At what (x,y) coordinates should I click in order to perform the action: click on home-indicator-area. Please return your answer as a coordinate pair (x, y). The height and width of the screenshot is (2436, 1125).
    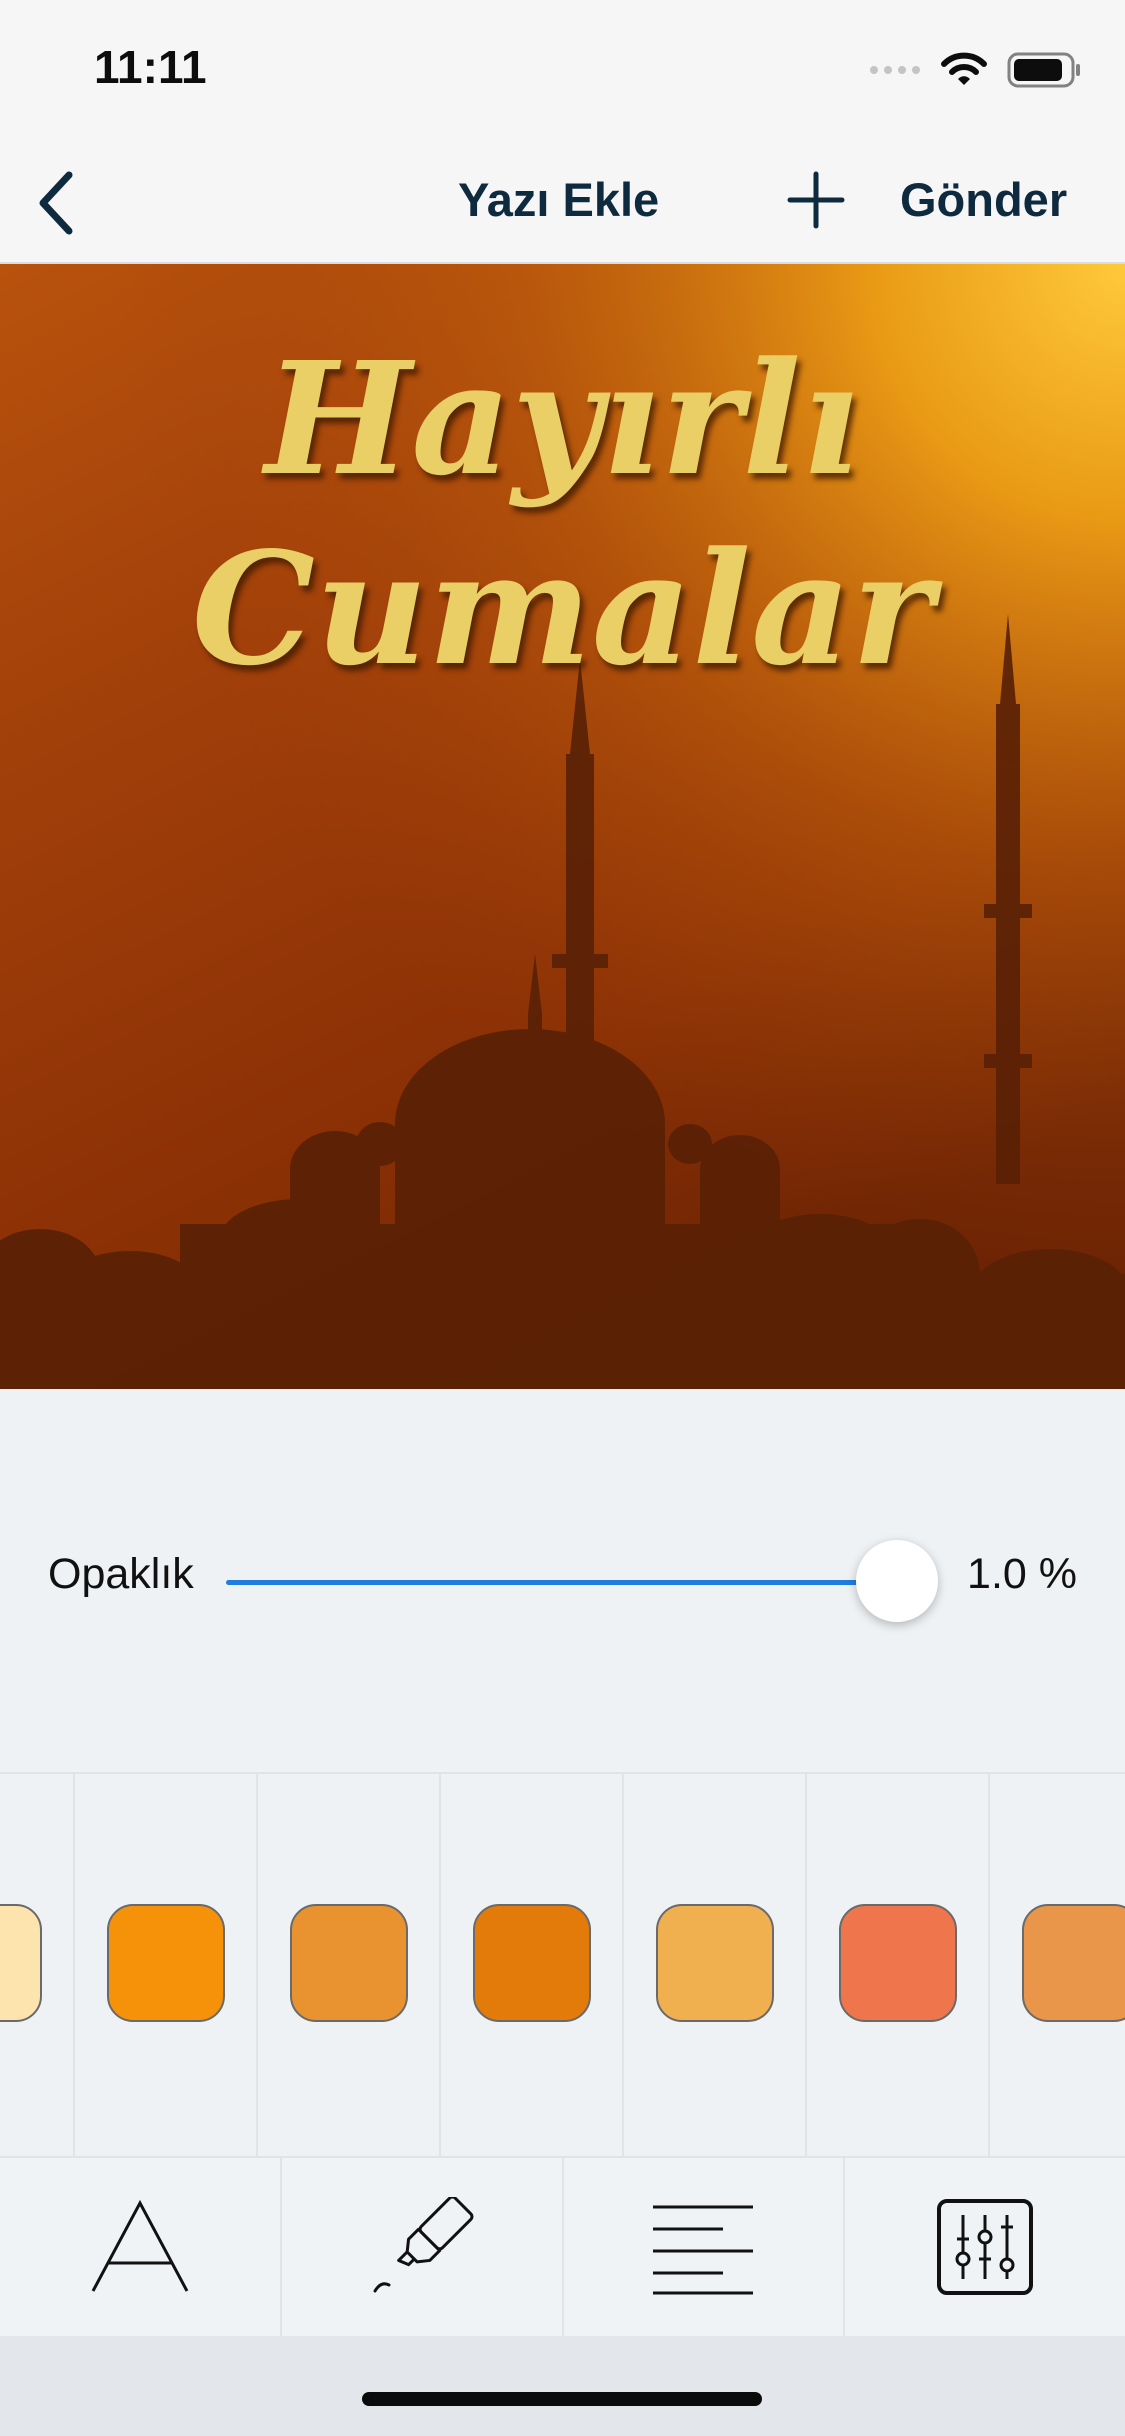
    Looking at the image, I should click on (562, 2386).